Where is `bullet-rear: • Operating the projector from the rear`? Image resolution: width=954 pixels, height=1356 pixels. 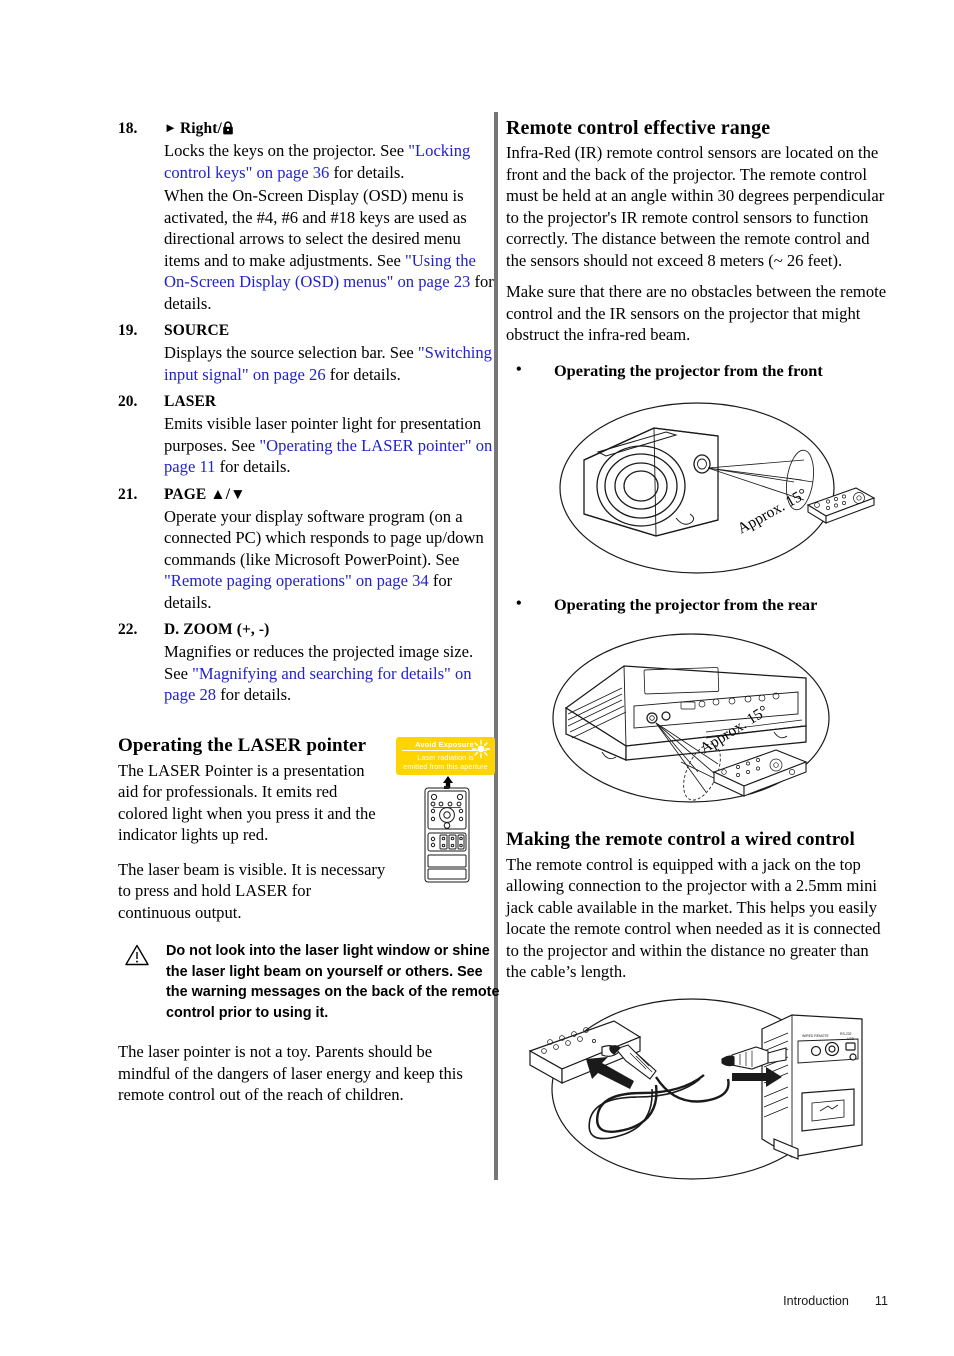
bullet-rear: • Operating the projector from the rear is located at coordinates (697, 605).